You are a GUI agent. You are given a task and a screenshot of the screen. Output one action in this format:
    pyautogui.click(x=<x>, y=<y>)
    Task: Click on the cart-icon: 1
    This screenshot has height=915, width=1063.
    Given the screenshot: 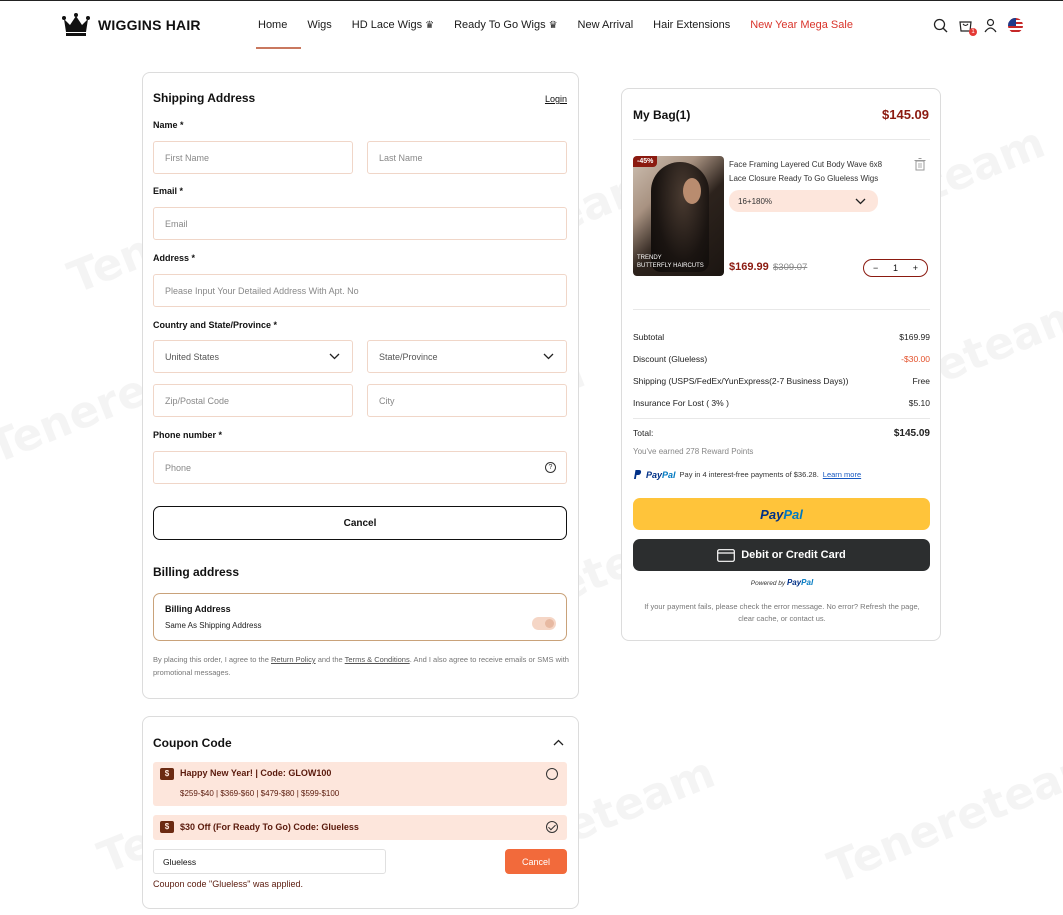 What is the action you would take?
    pyautogui.click(x=967, y=27)
    